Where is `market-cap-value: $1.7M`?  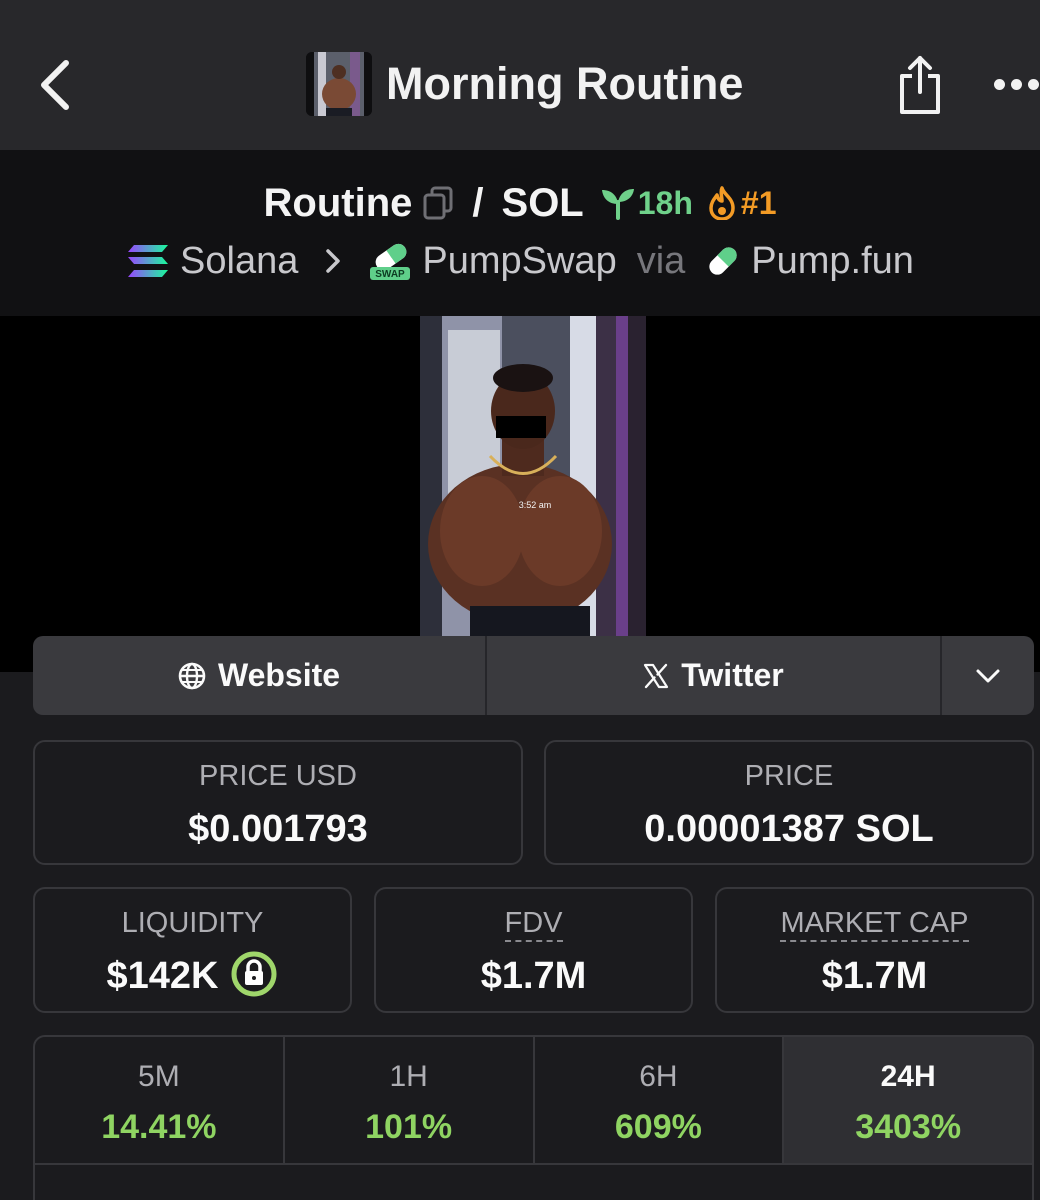
market-cap-value: $1.7M is located at coordinates (874, 976).